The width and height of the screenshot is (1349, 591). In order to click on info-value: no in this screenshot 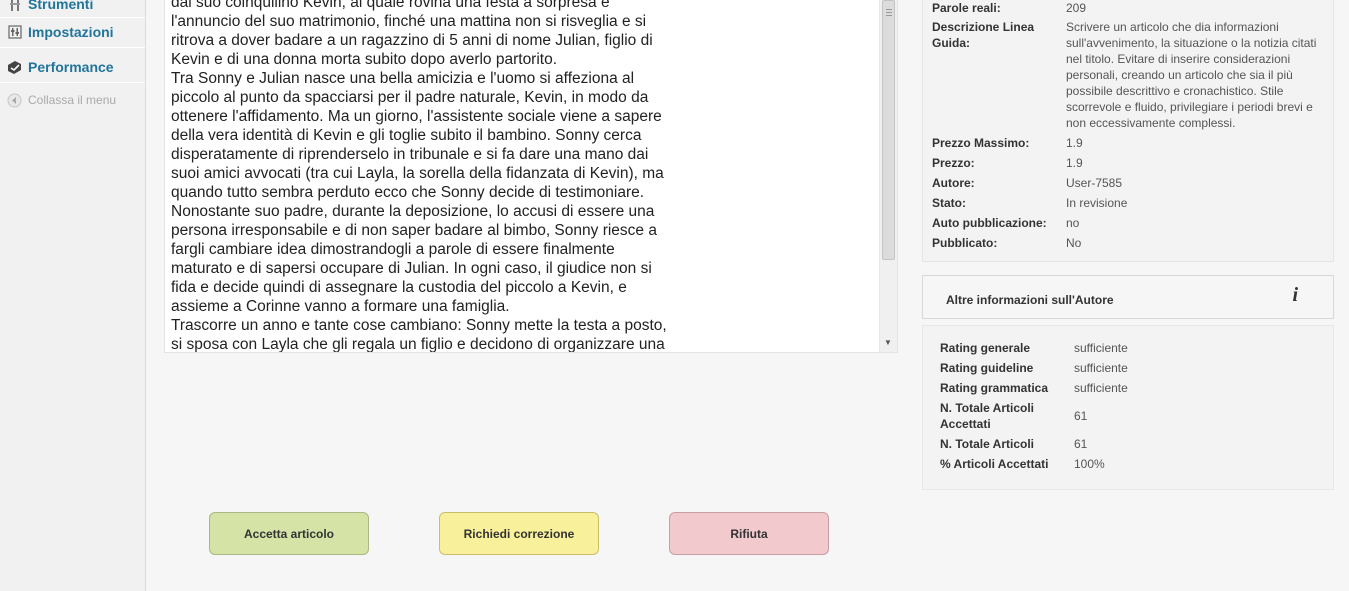, I will do `click(1073, 223)`.